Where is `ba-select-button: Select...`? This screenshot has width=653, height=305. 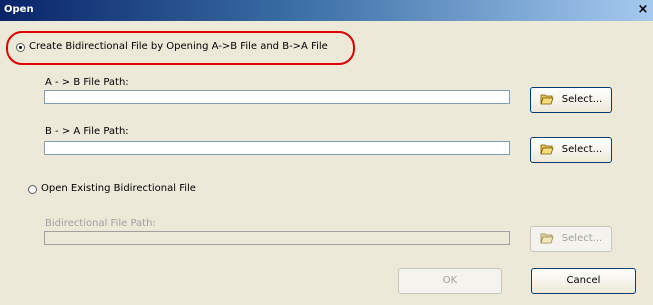
ba-select-button: Select... is located at coordinates (571, 150).